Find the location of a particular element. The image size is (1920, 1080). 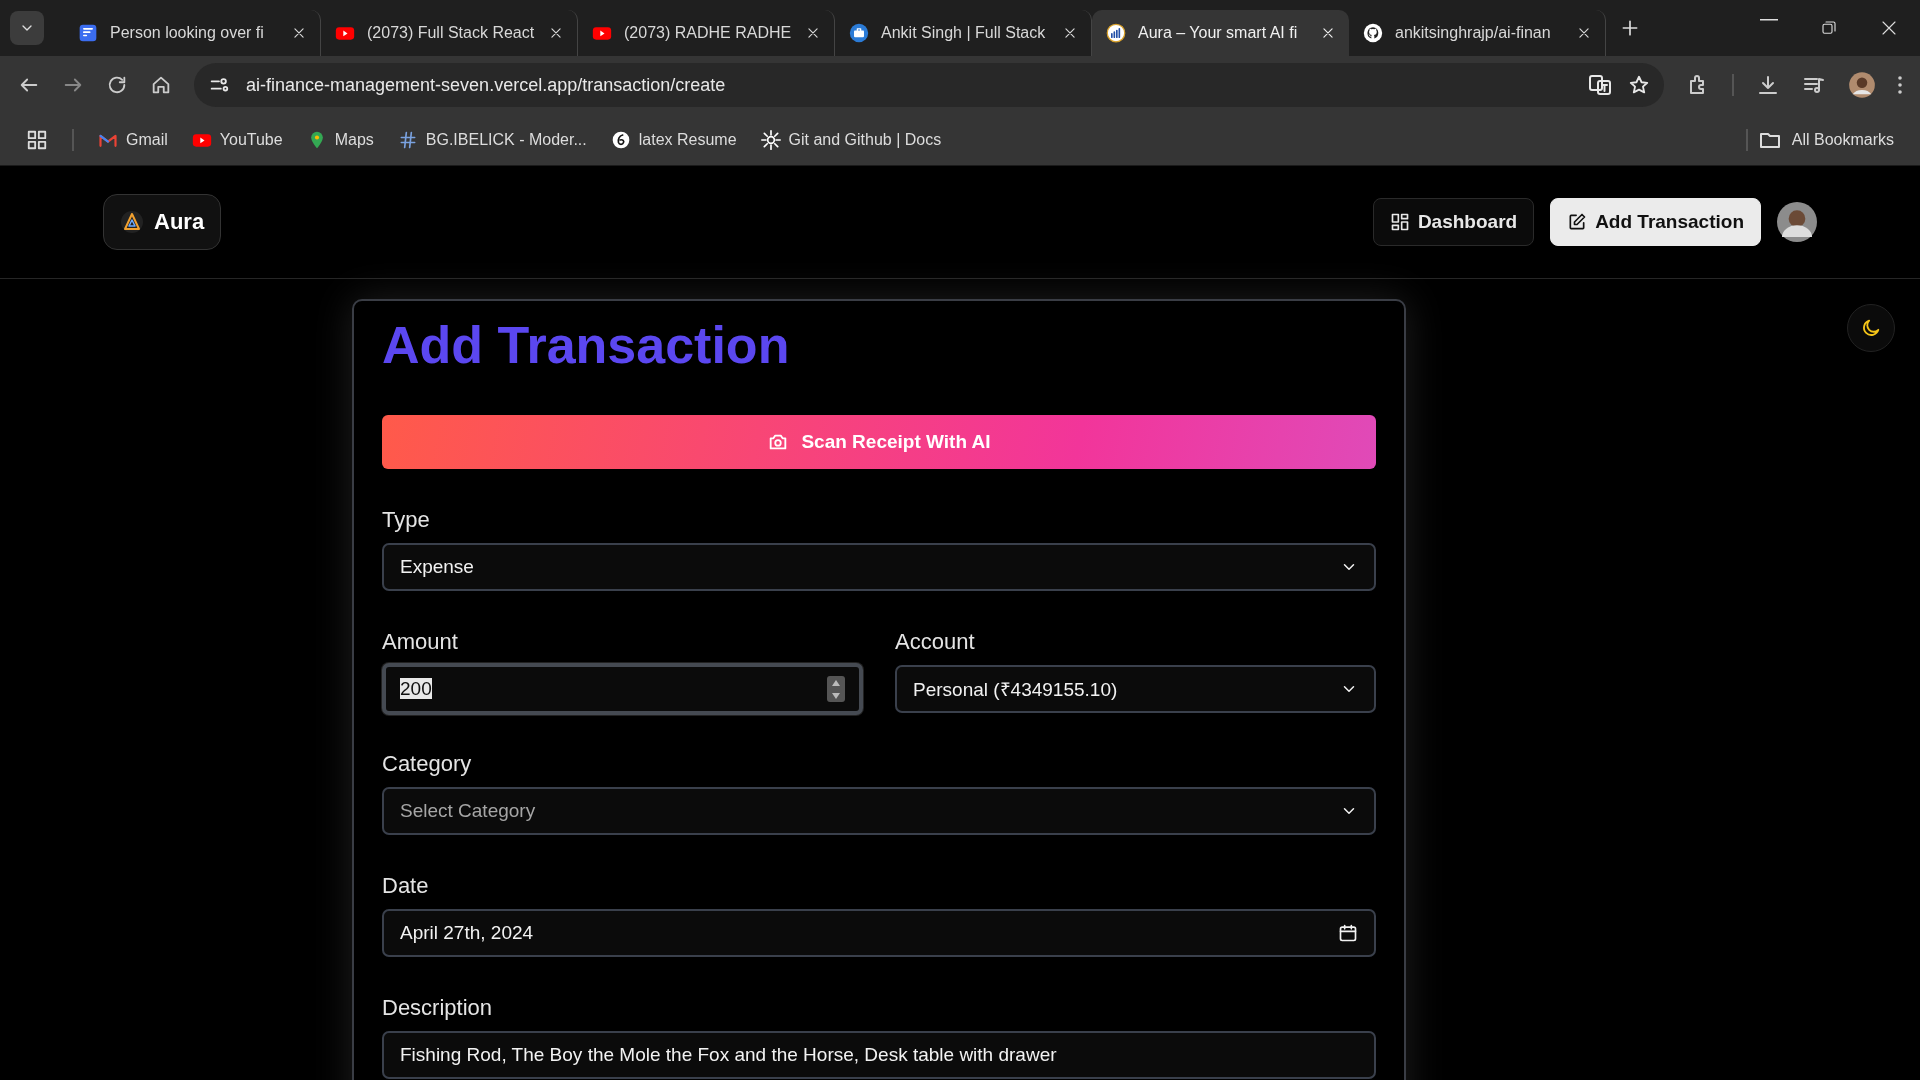

field-label: Category is located at coordinates (427, 764).